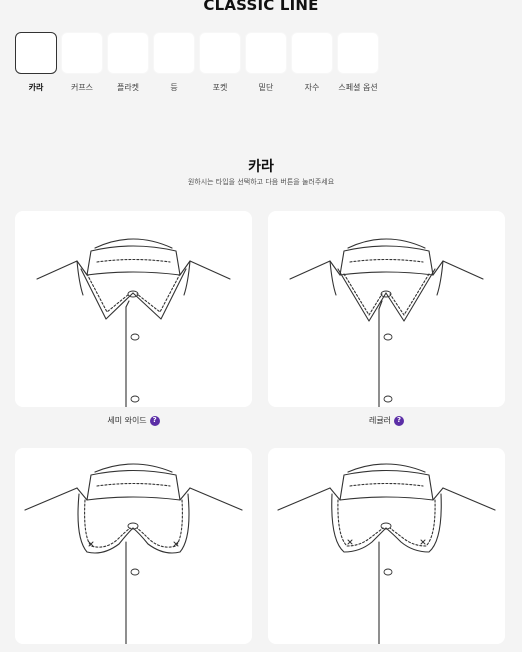 The height and width of the screenshot is (652, 522). Describe the element at coordinates (386, 309) in the screenshot. I see `regular-collar-icon` at that location.